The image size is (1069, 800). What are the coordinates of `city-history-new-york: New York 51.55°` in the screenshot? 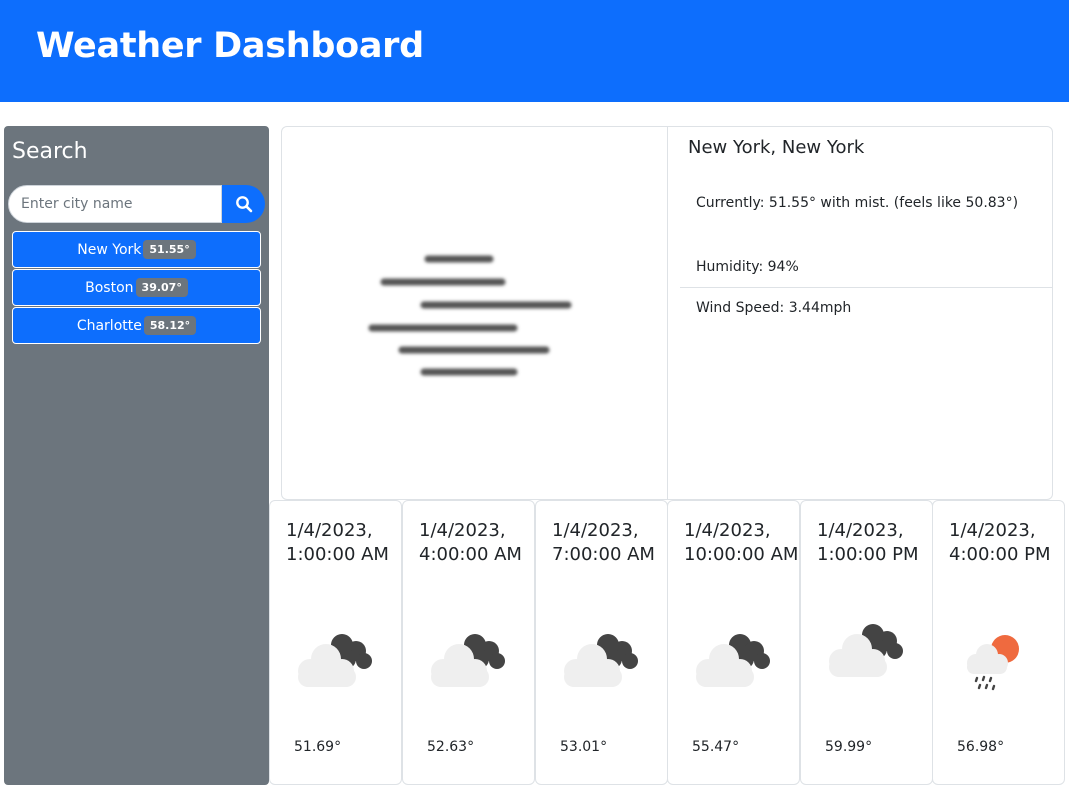 It's located at (136, 249).